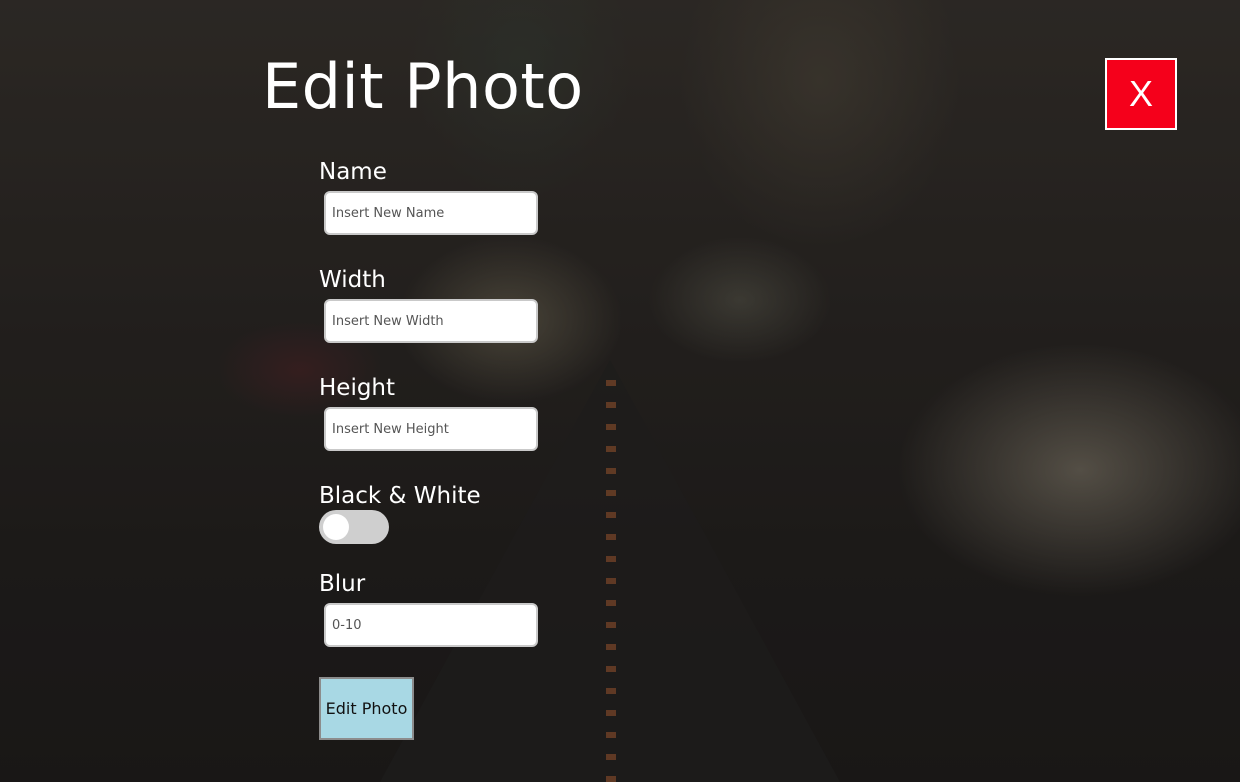 Image resolution: width=1240 pixels, height=782 pixels. I want to click on blur-input, so click(431, 625).